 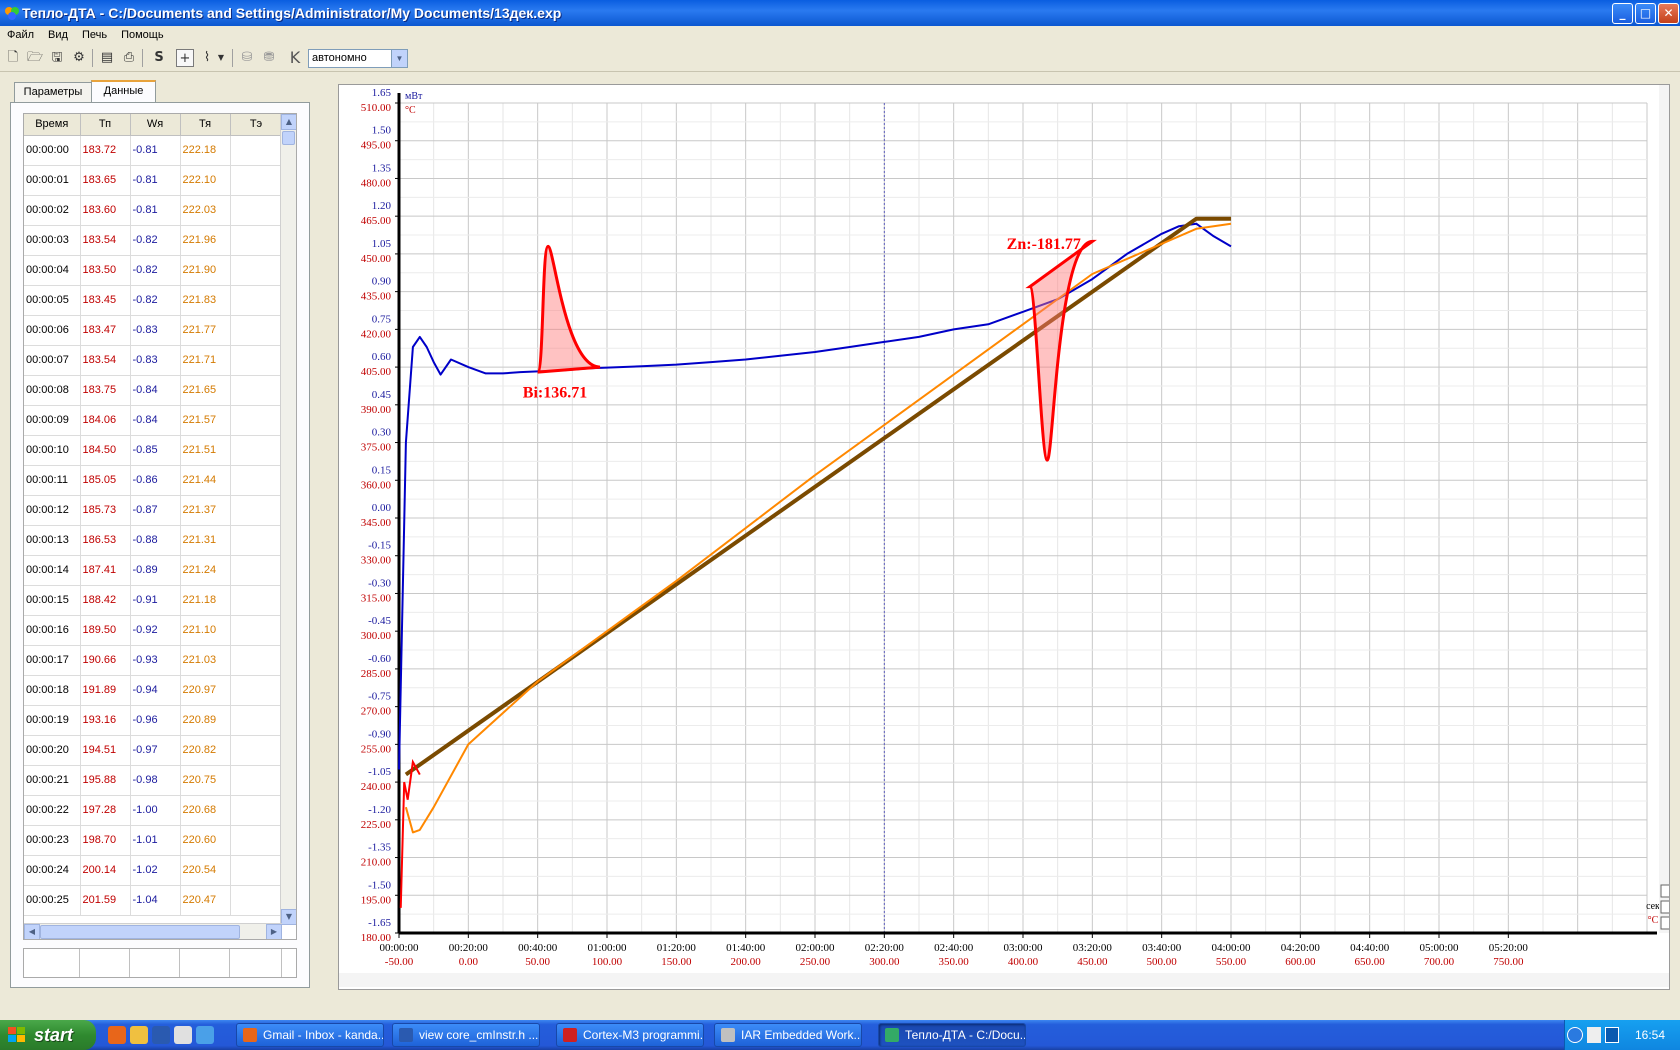 What do you see at coordinates (288, 917) in the screenshot?
I see `scroll-down-icon: ▼` at bounding box center [288, 917].